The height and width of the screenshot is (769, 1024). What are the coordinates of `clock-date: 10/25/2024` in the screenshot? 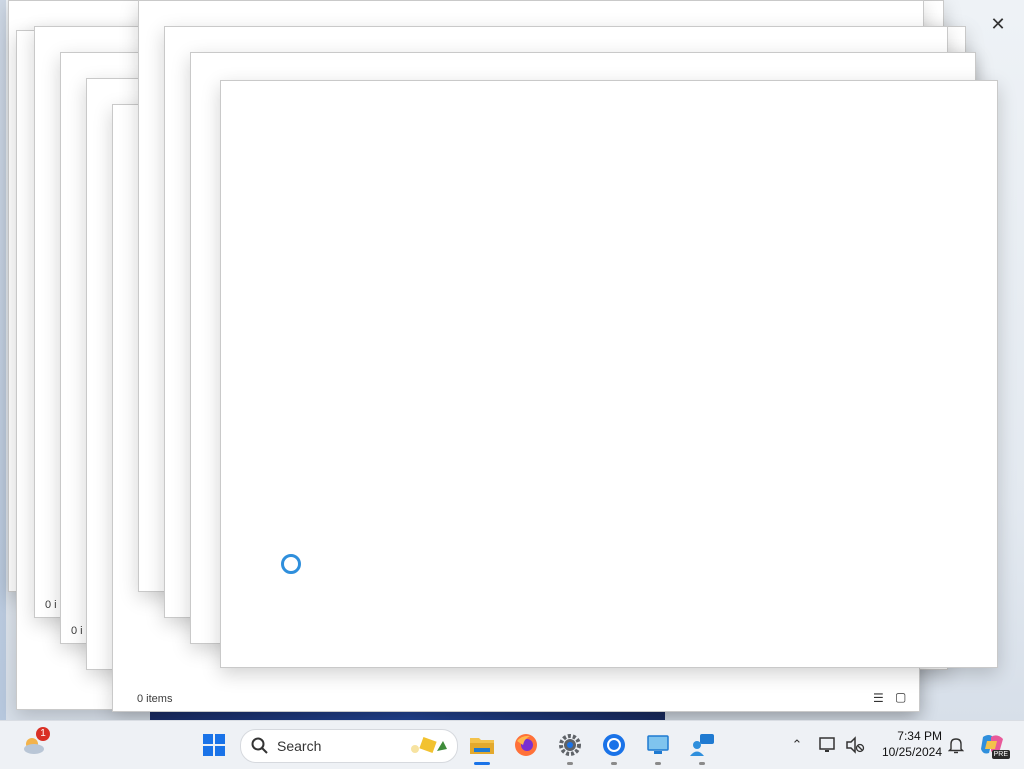 It's located at (911, 752).